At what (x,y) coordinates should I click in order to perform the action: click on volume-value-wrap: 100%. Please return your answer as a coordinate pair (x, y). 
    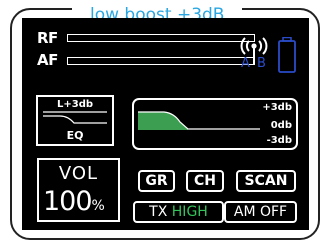
    Looking at the image, I should click on (74, 204).